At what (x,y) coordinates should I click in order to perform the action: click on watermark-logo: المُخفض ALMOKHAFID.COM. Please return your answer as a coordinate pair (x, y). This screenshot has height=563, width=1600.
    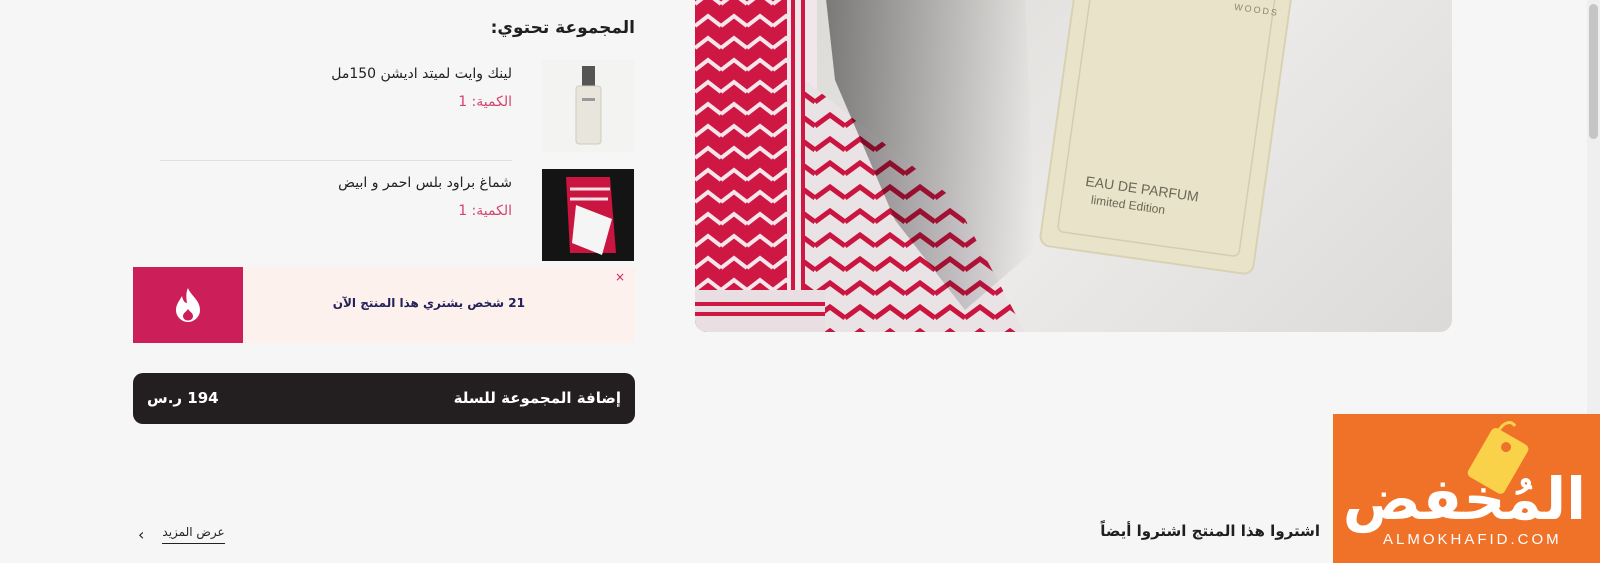
    Looking at the image, I should click on (1466, 488).